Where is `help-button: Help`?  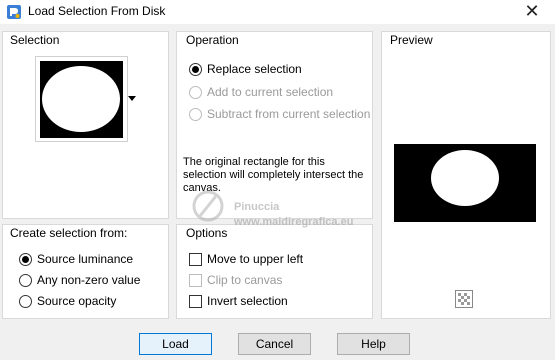 help-button: Help is located at coordinates (373, 344).